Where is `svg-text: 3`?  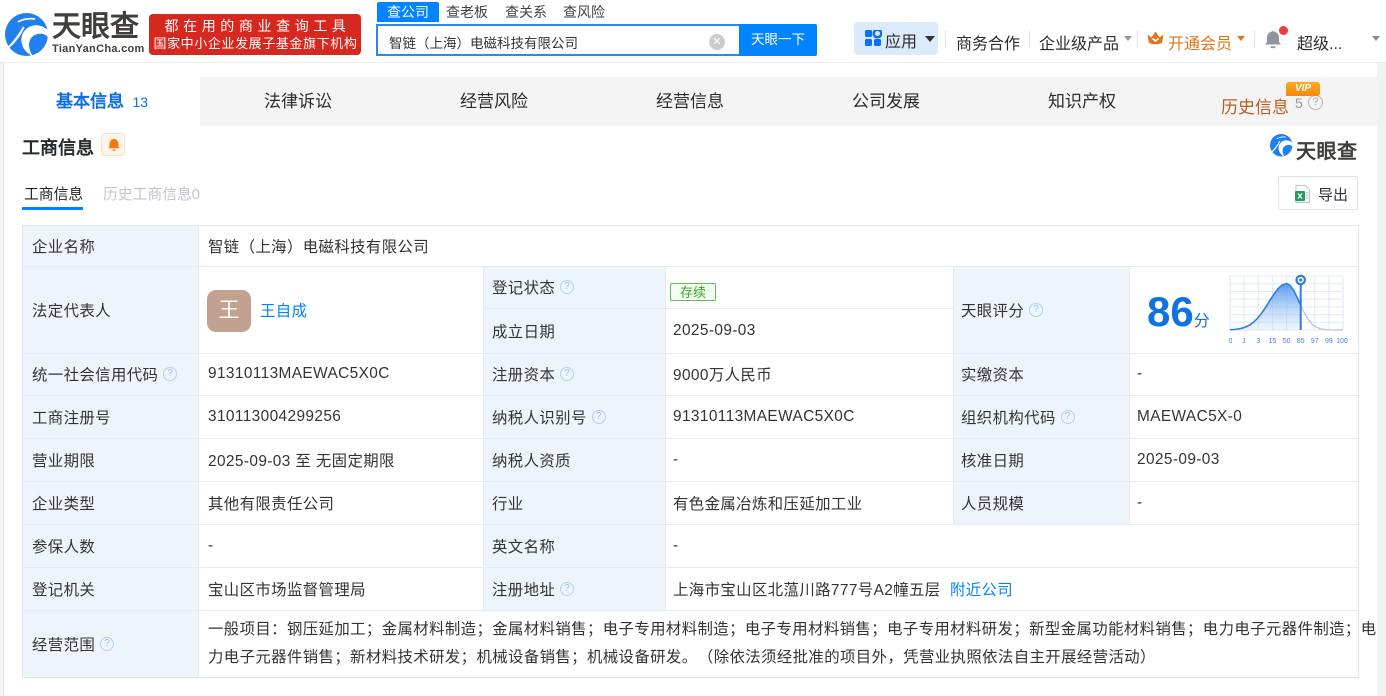 svg-text: 3 is located at coordinates (1258, 341).